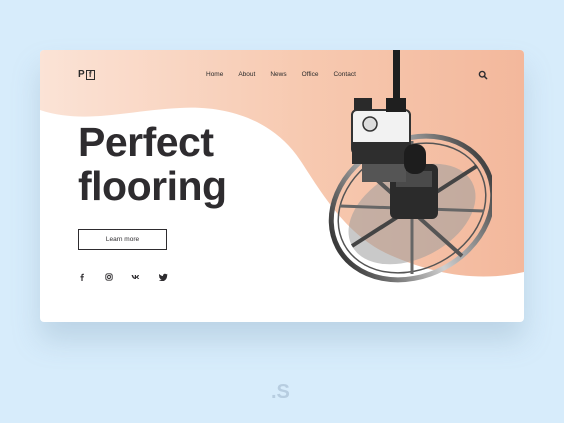 Image resolution: width=564 pixels, height=423 pixels. What do you see at coordinates (214, 75) in the screenshot?
I see `nav-home: Home` at bounding box center [214, 75].